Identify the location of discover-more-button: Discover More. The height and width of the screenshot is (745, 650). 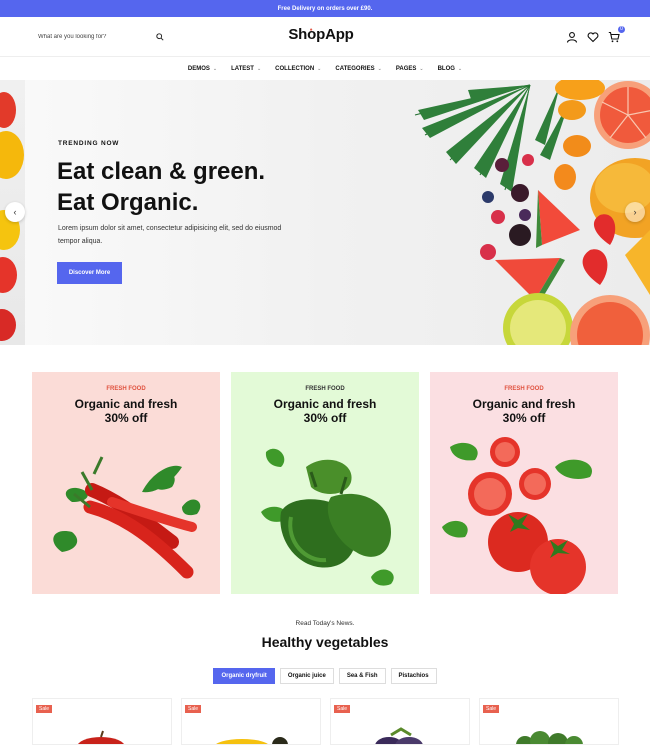
(89, 273).